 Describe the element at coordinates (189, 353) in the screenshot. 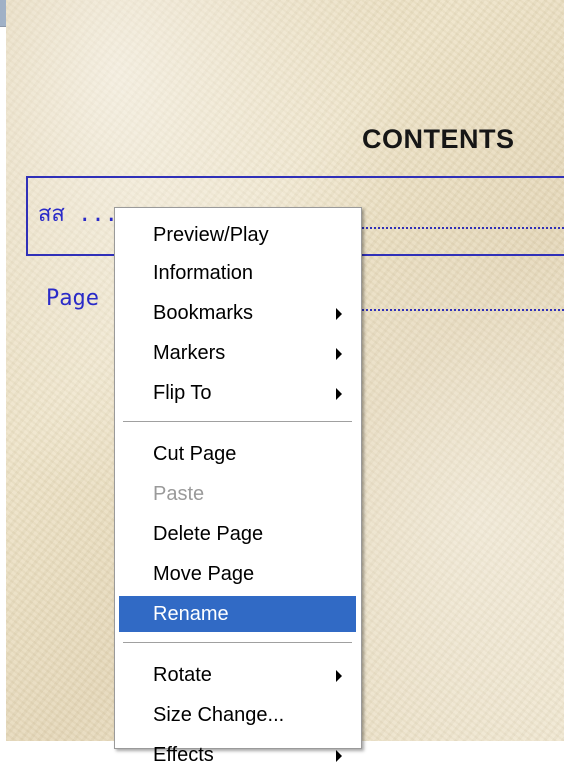

I see `menu-item-label: Markers` at that location.